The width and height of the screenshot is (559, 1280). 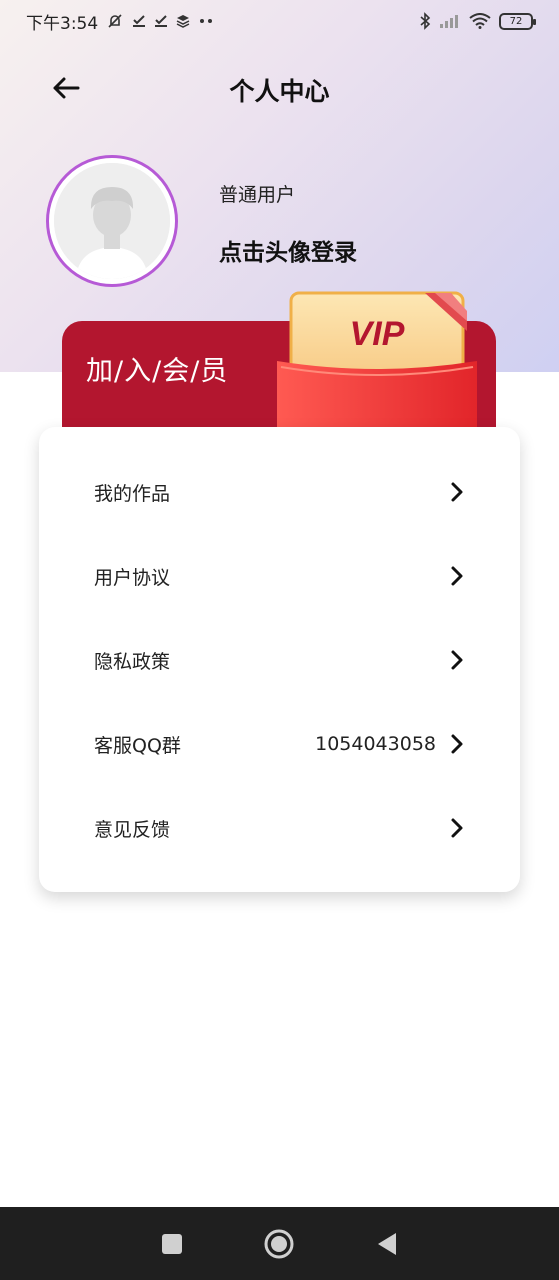 I want to click on signal-icon, so click(x=450, y=21).